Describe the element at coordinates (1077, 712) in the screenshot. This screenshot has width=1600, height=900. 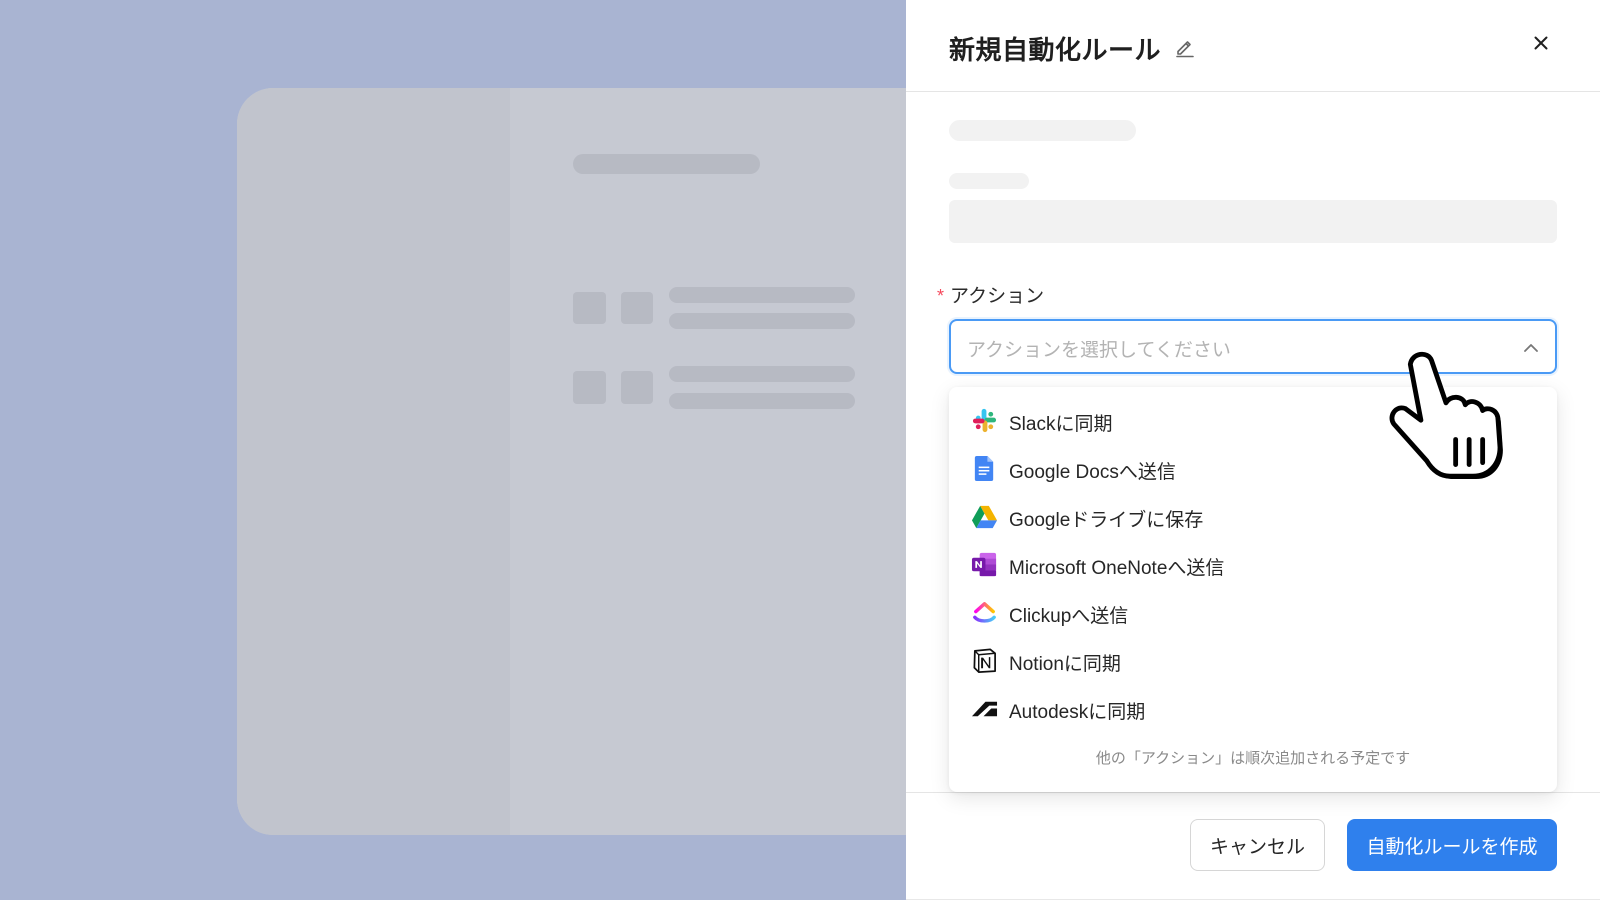
I see `option-label: Autodeskに同期` at that location.